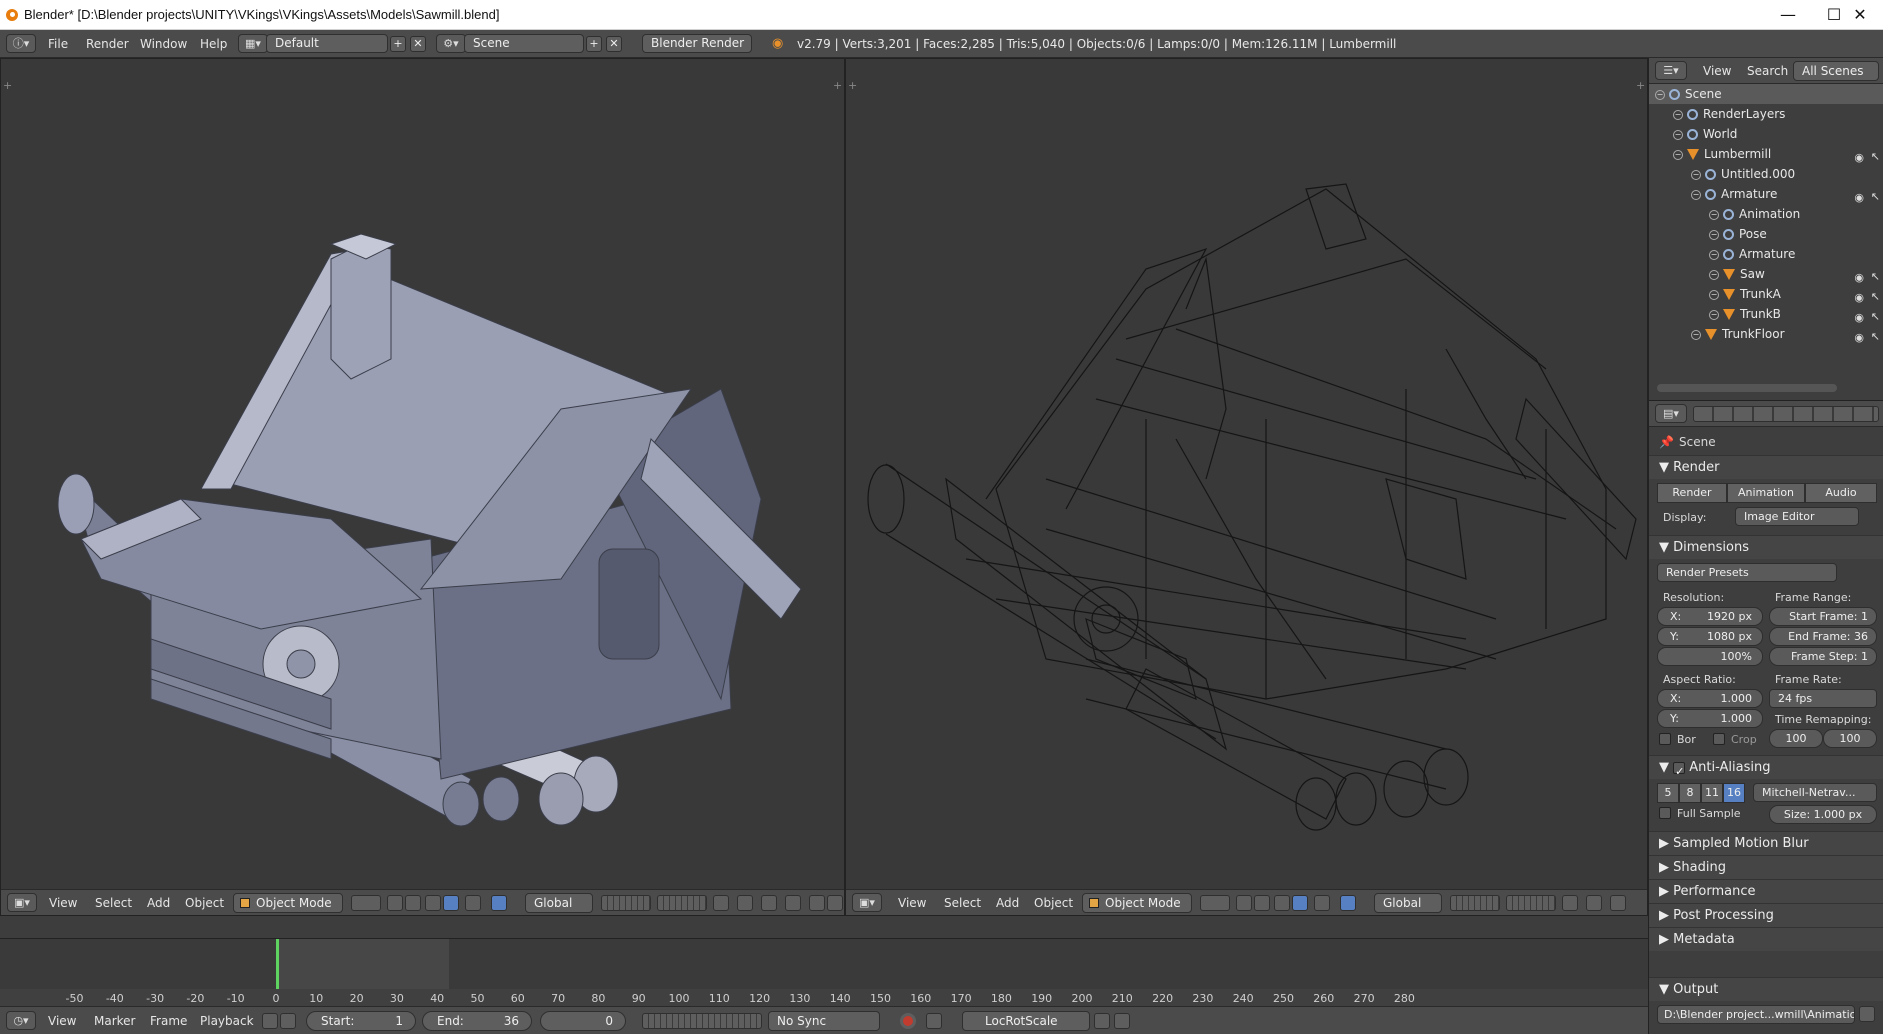  Describe the element at coordinates (107, 44) in the screenshot. I see `menu-render: Render` at that location.